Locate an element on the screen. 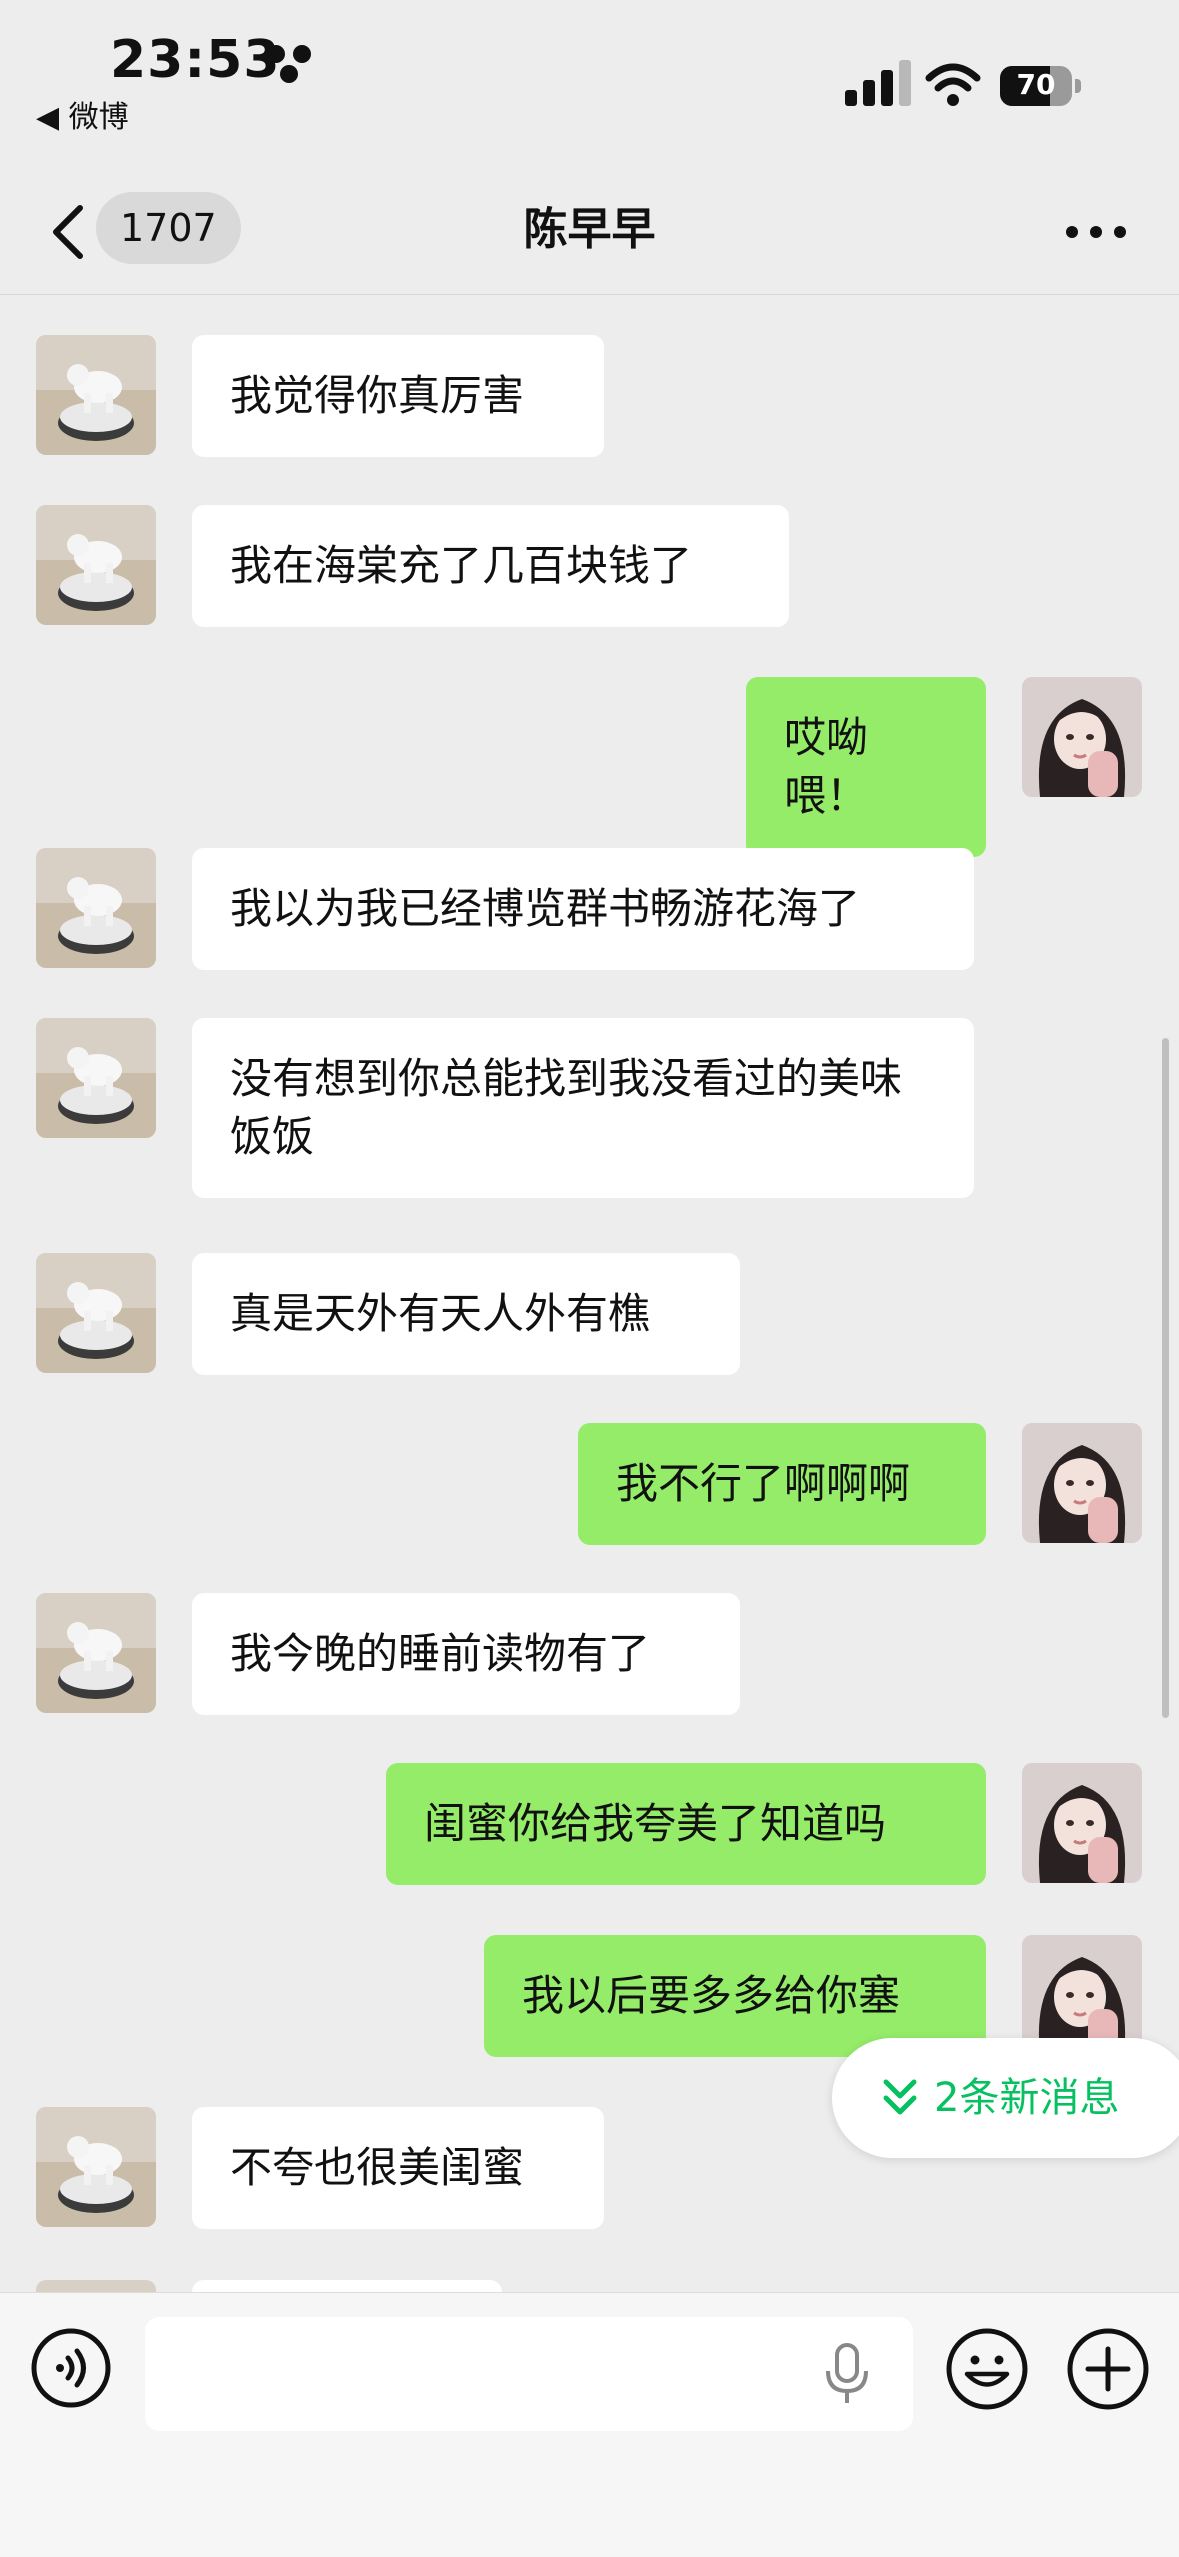 The height and width of the screenshot is (2557, 1179). battery-percent: 70 is located at coordinates (1036, 84).